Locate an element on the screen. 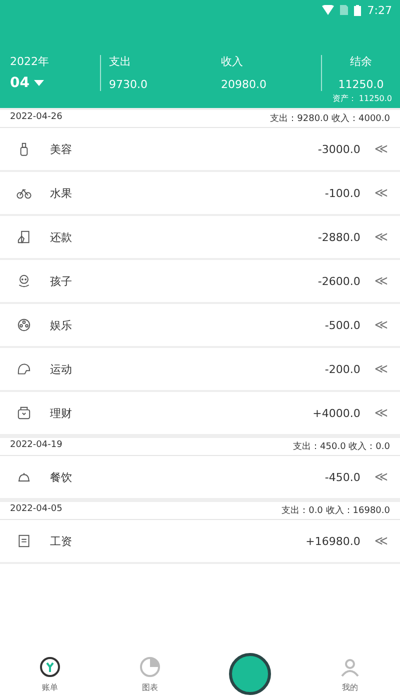 Image resolution: width=400 pixels, height=700 pixels. battery-icon is located at coordinates (358, 10).